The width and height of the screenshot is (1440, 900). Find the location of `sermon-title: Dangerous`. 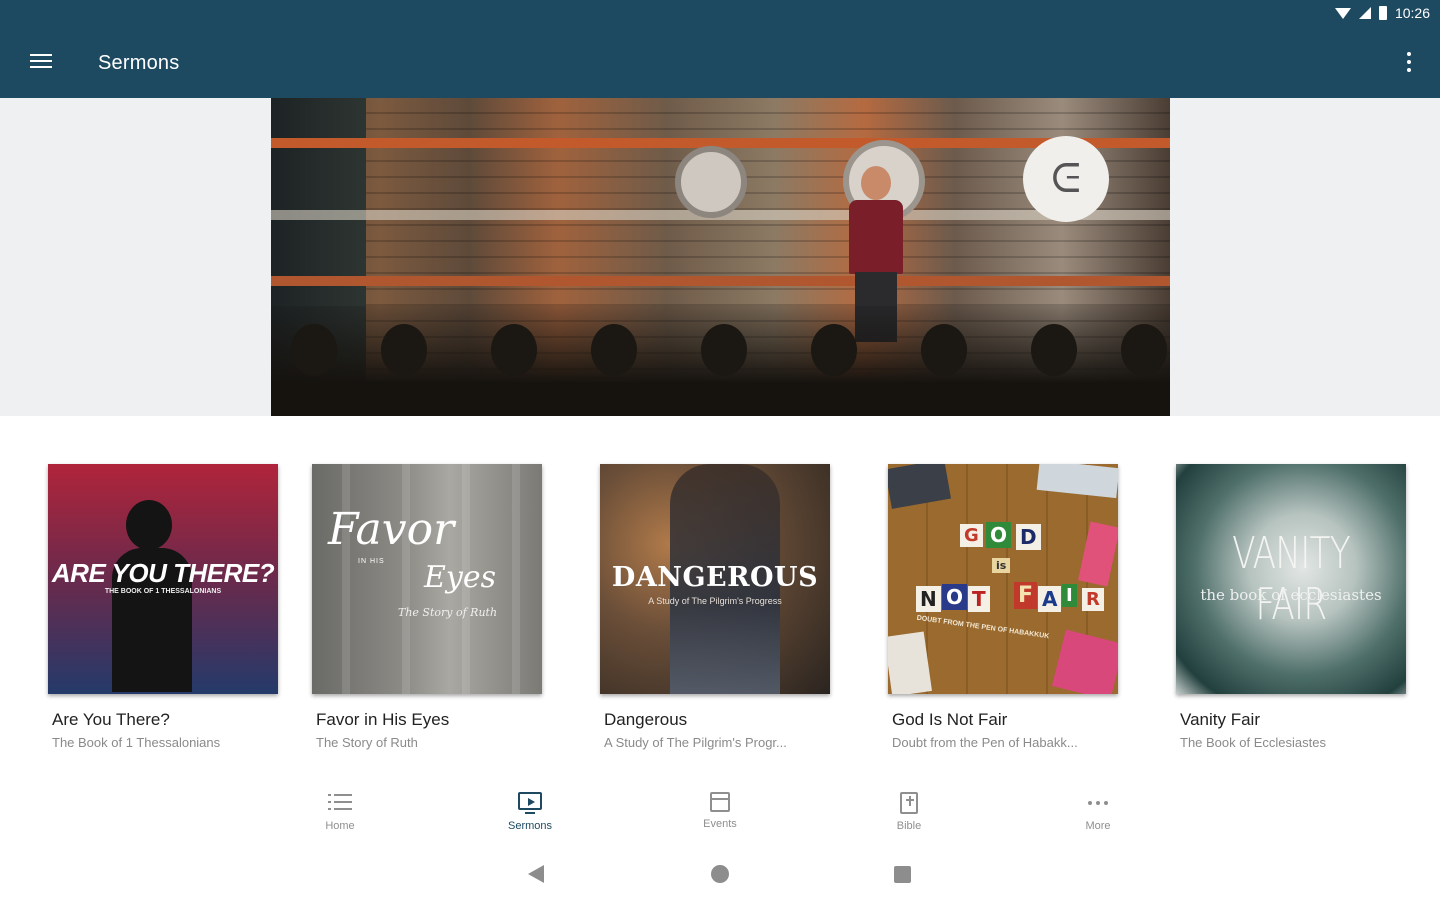

sermon-title: Dangerous is located at coordinates (646, 719).